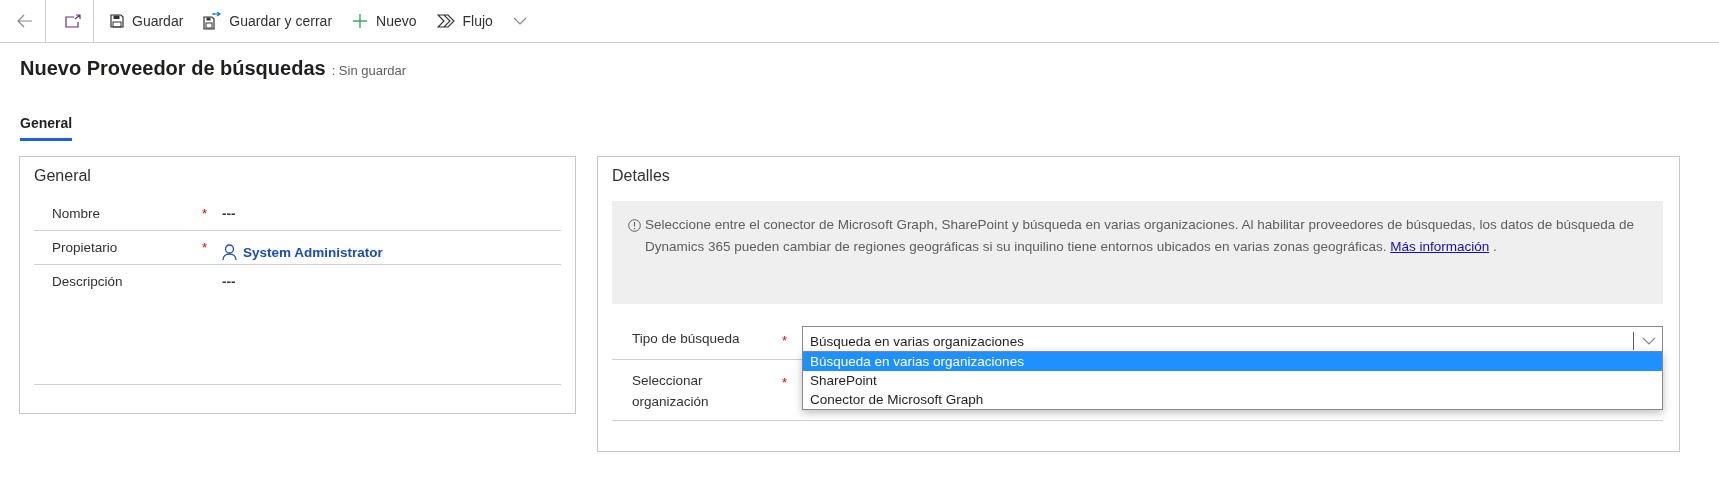 This screenshot has height=503, width=1719. What do you see at coordinates (72, 21) in the screenshot?
I see `popout-icon` at bounding box center [72, 21].